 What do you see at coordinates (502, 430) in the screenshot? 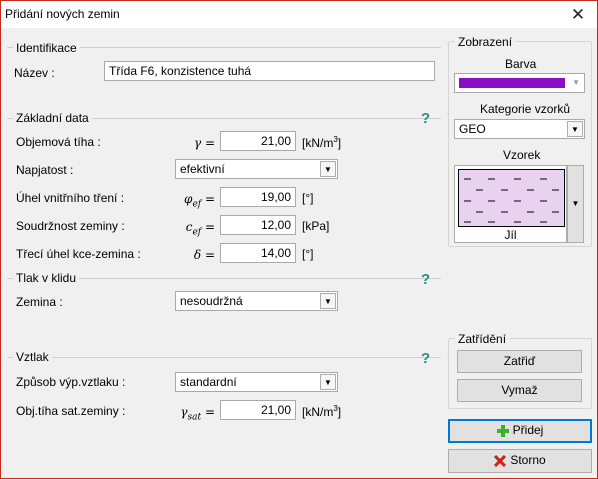
I see `plus-icon` at bounding box center [502, 430].